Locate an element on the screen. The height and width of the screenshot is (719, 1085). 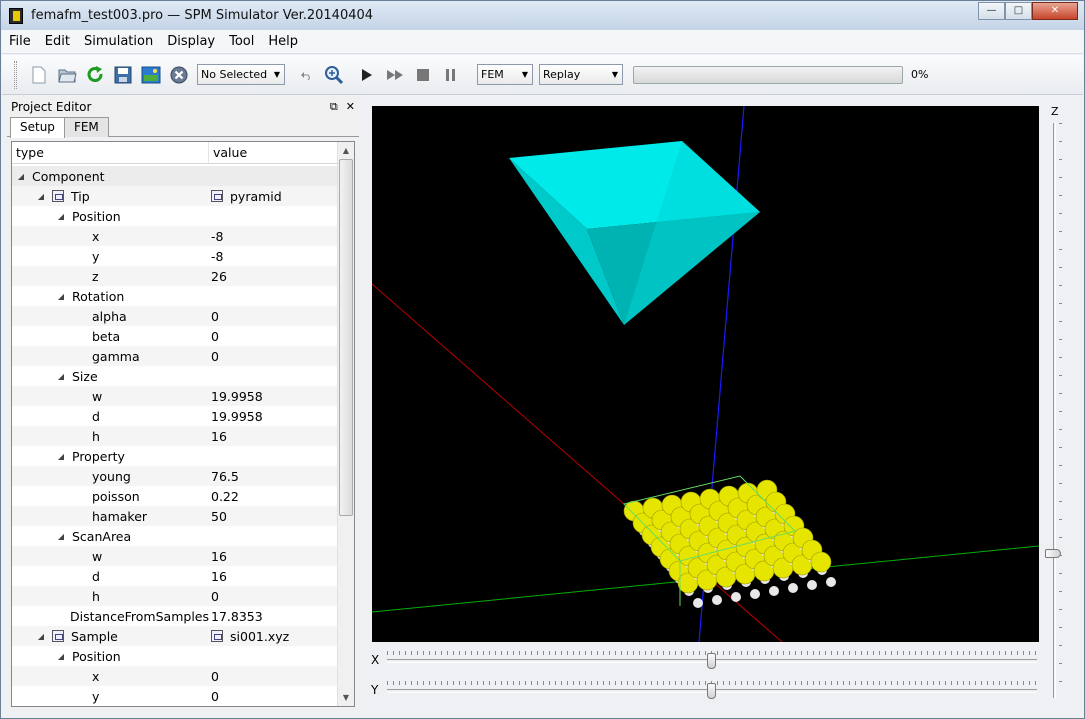
tree-row: w 16 is located at coordinates (175, 556).